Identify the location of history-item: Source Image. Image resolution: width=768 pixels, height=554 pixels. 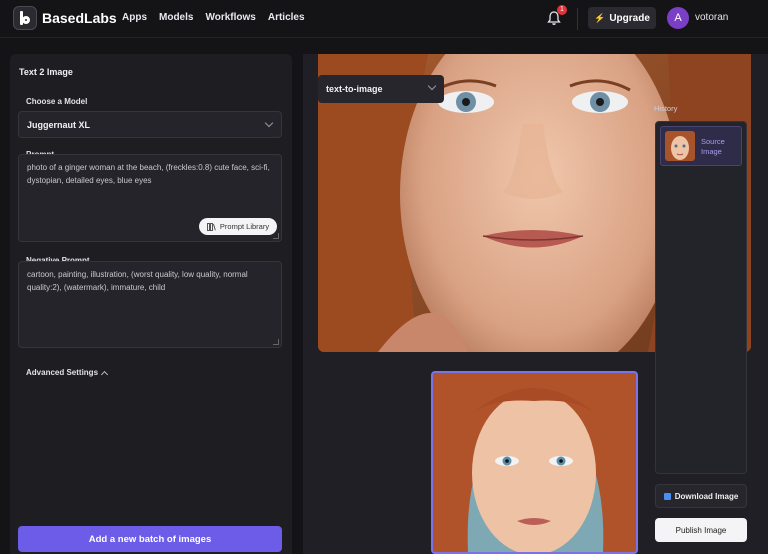
(701, 146).